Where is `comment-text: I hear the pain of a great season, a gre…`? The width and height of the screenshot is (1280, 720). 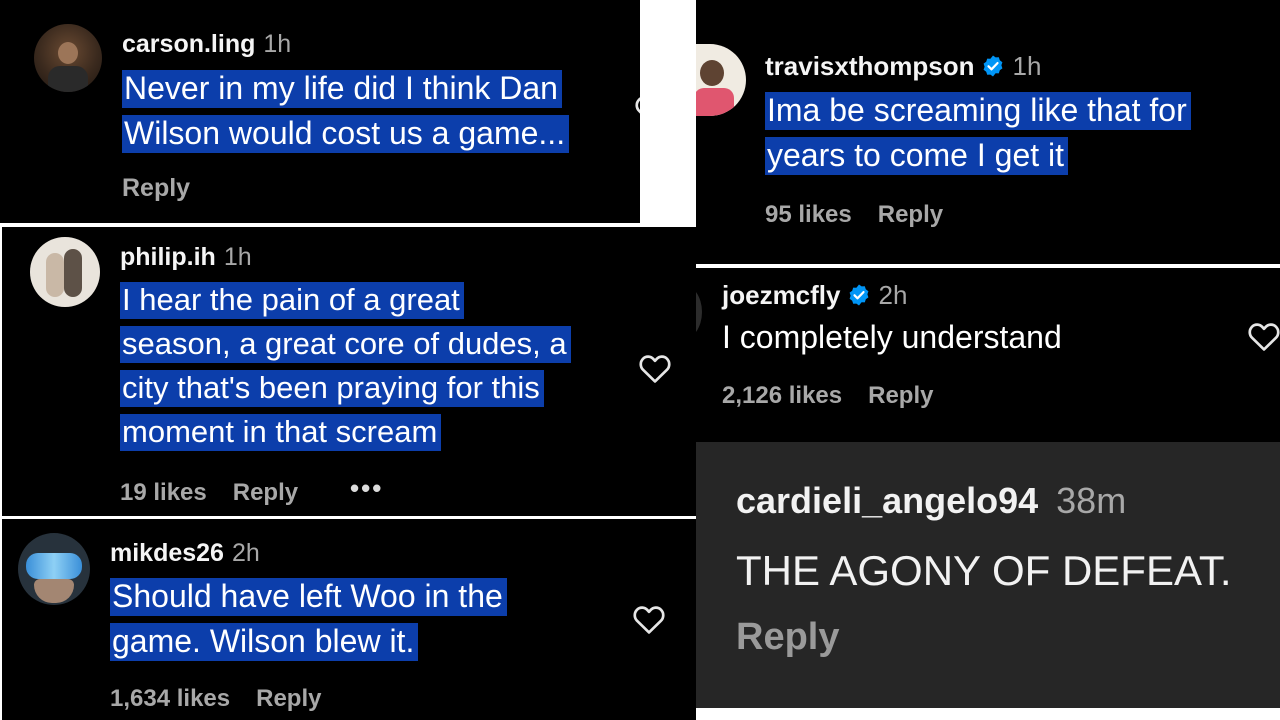
comment-text: I hear the pain of a great season, a gre… is located at coordinates (345, 366).